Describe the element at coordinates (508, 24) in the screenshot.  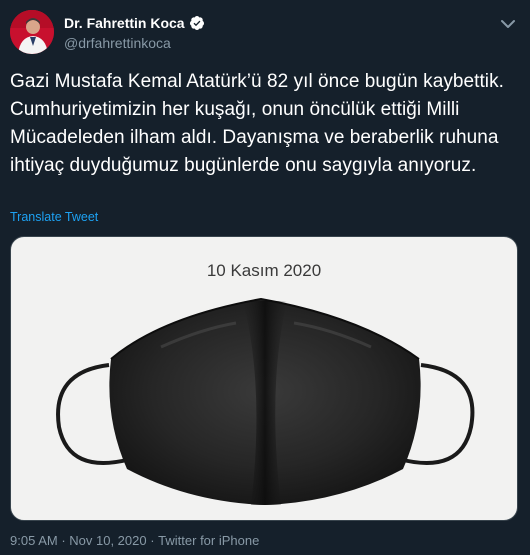
I see `chevron-down-icon` at that location.